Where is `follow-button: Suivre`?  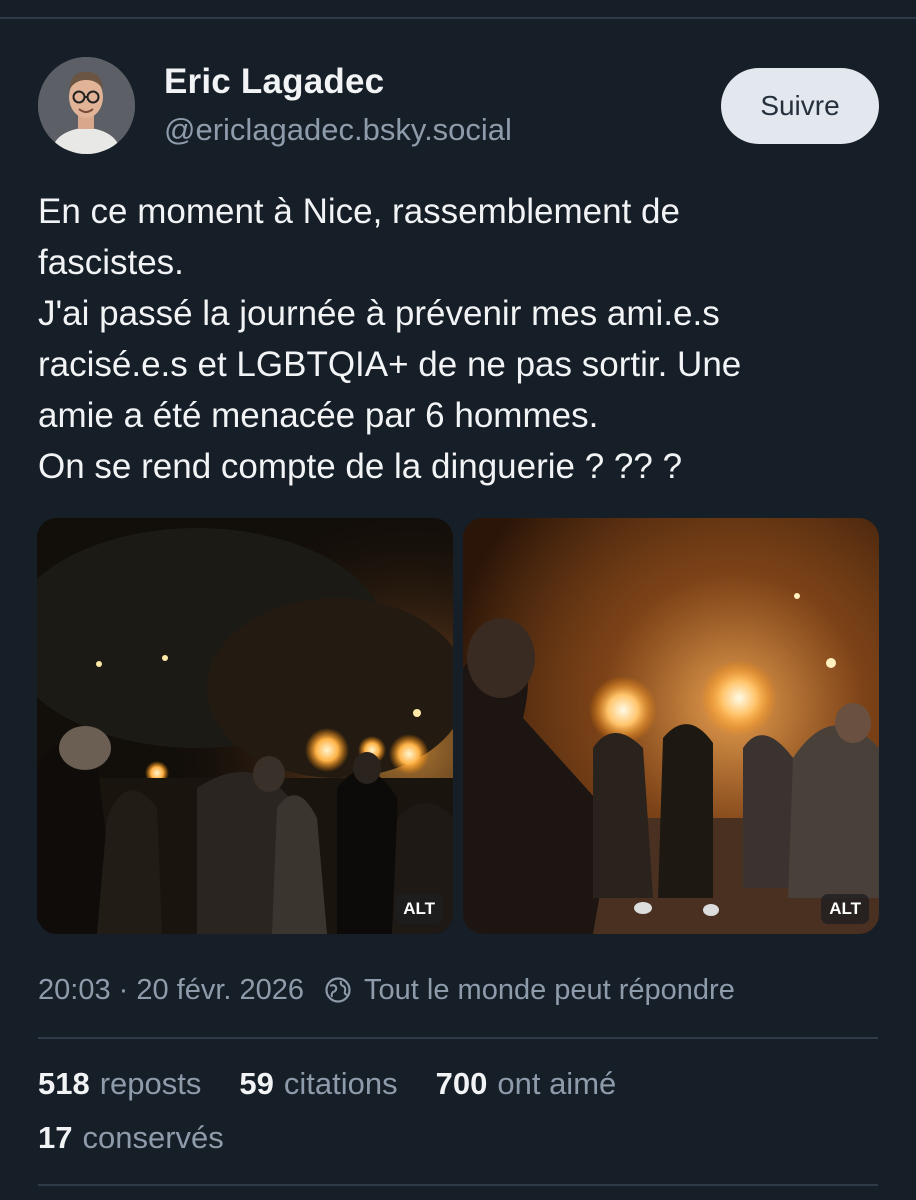 follow-button: Suivre is located at coordinates (800, 106).